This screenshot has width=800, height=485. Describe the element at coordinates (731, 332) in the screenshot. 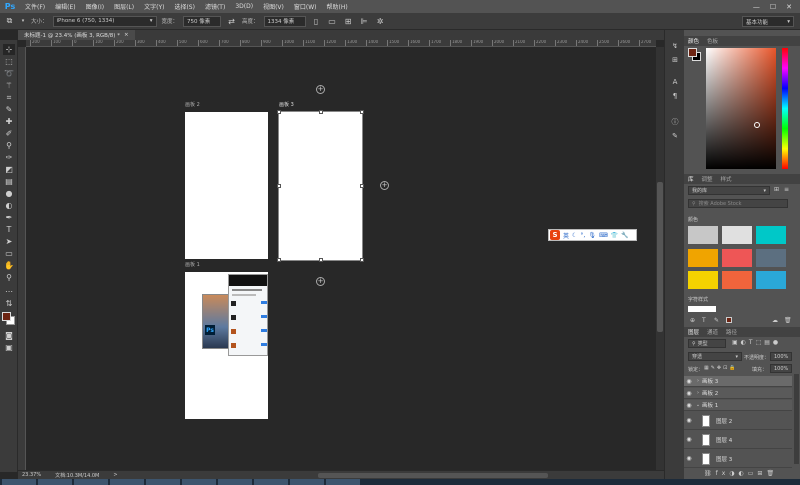

I see `tab-paths: 路径` at that location.